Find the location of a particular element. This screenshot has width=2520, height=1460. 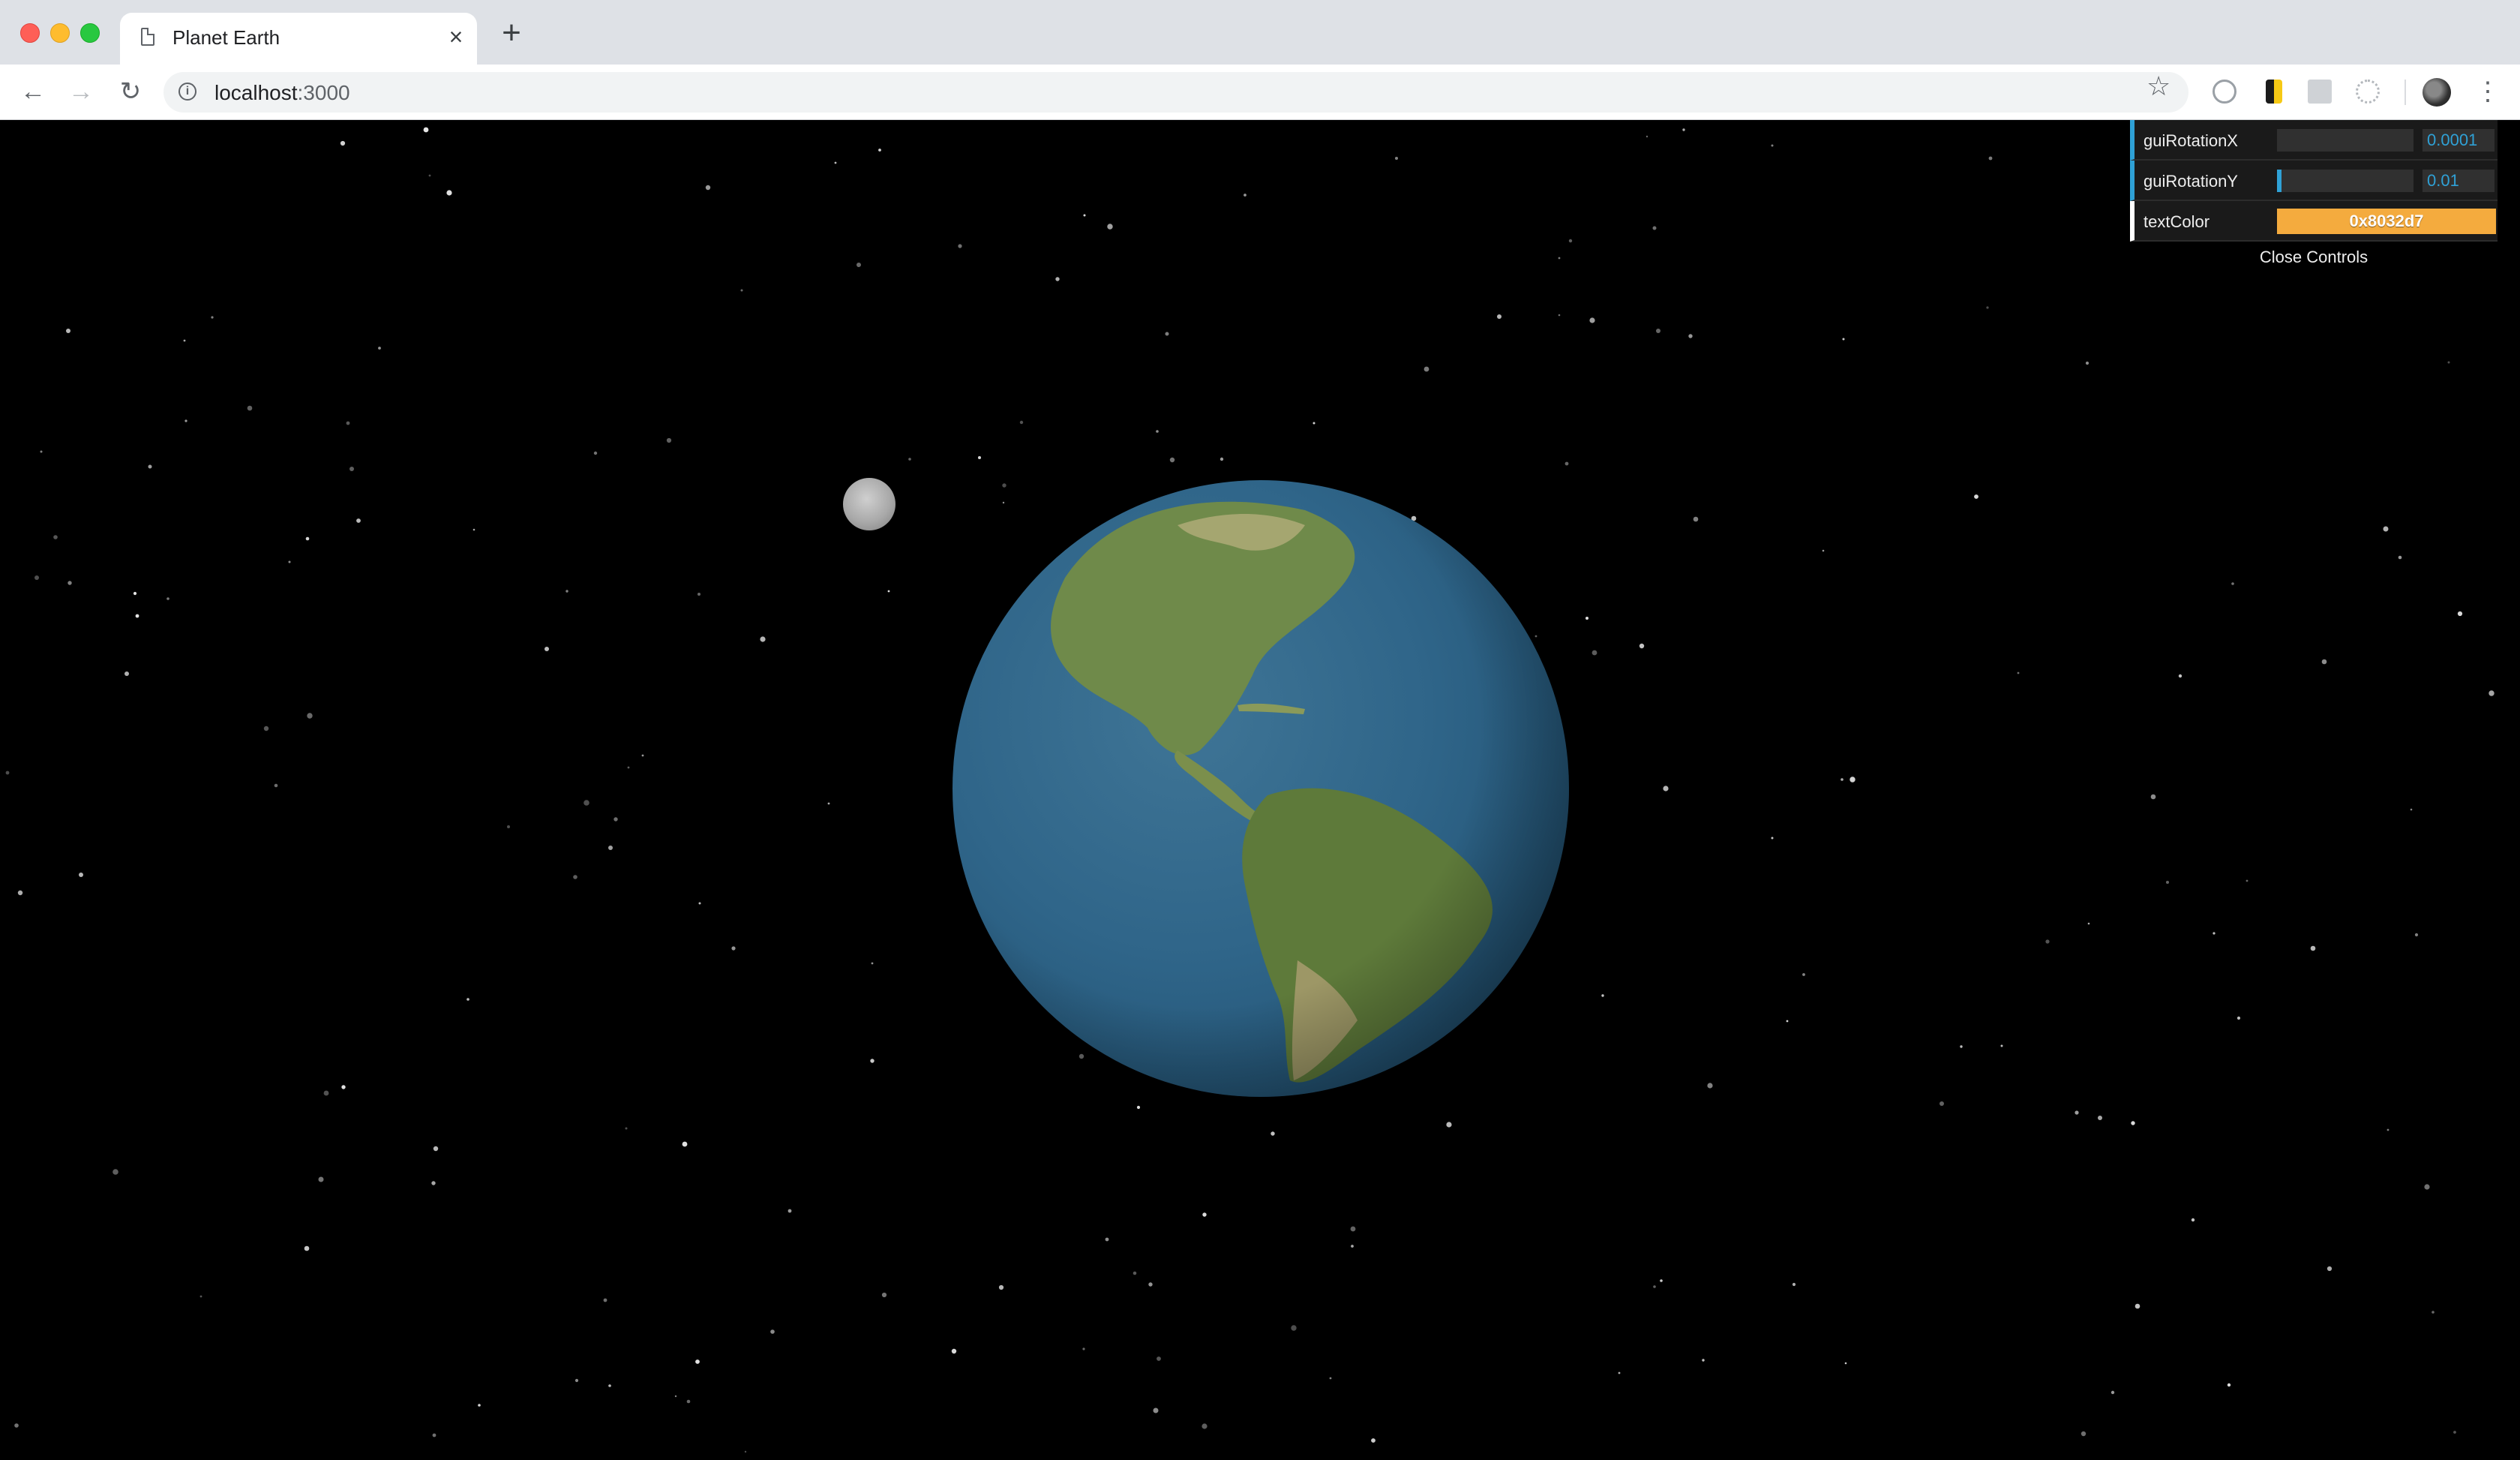

minimize-window-button is located at coordinates (60, 33).